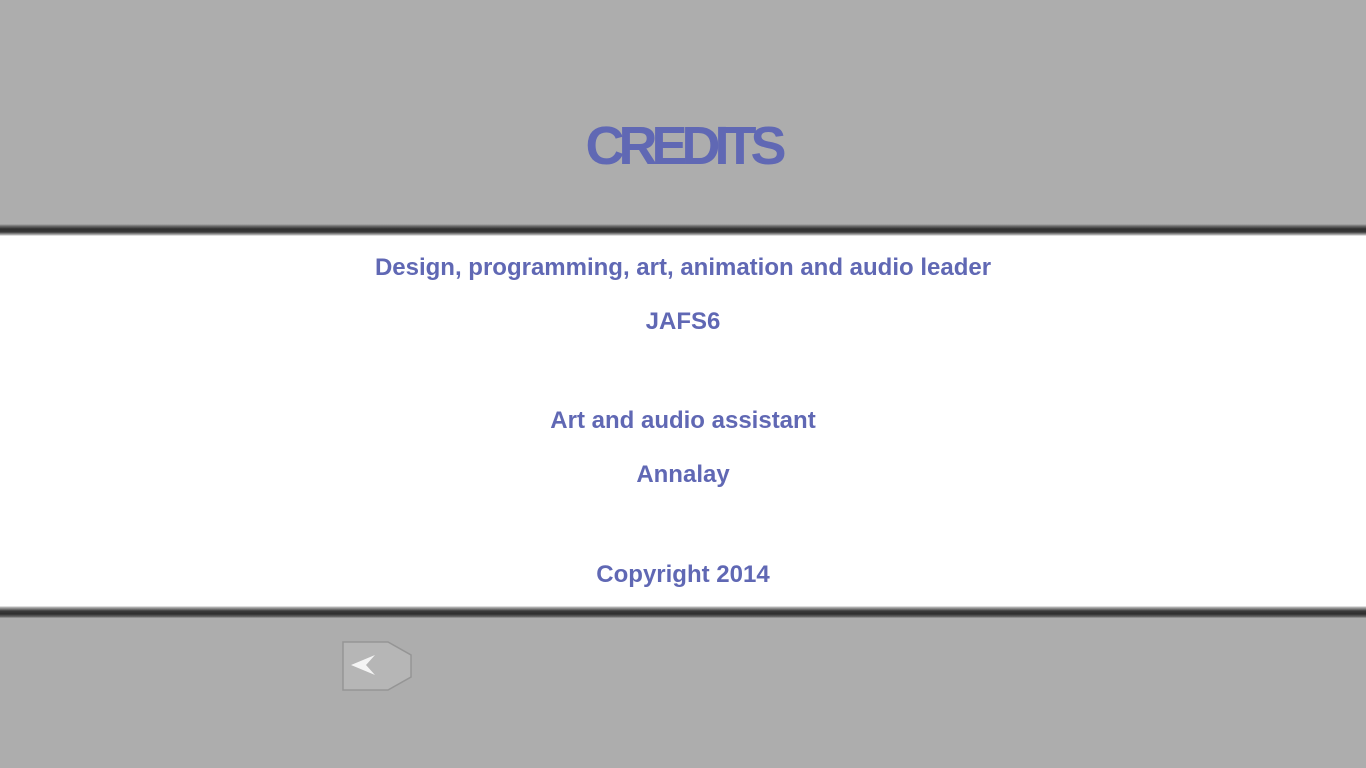 The height and width of the screenshot is (768, 1366). I want to click on credit-name-2: Annalay, so click(683, 474).